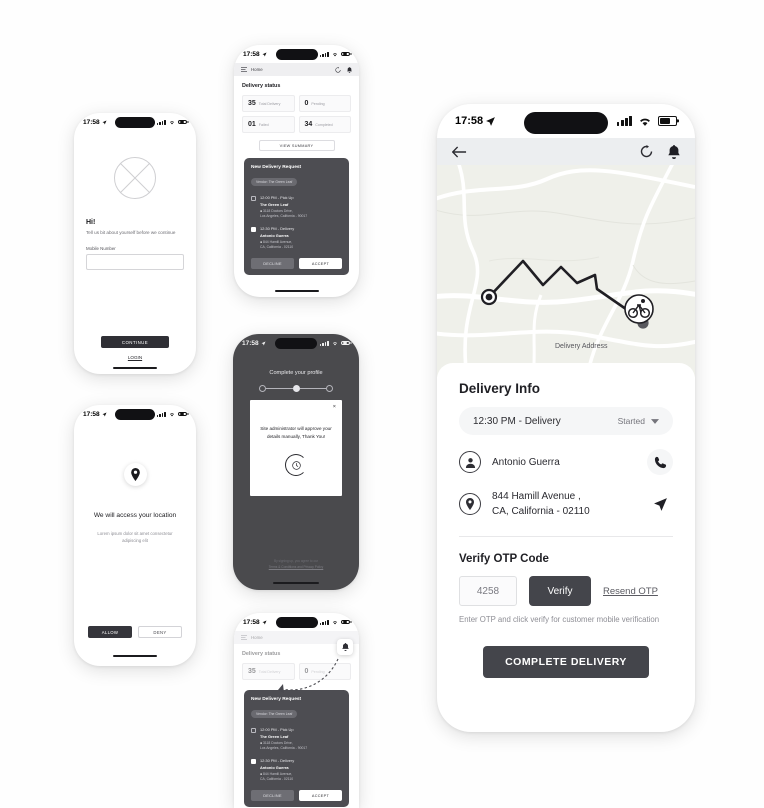 The width and height of the screenshot is (764, 808). What do you see at coordinates (274, 182) in the screenshot?
I see `vendor-chip: Vendor: The Green Leaf` at bounding box center [274, 182].